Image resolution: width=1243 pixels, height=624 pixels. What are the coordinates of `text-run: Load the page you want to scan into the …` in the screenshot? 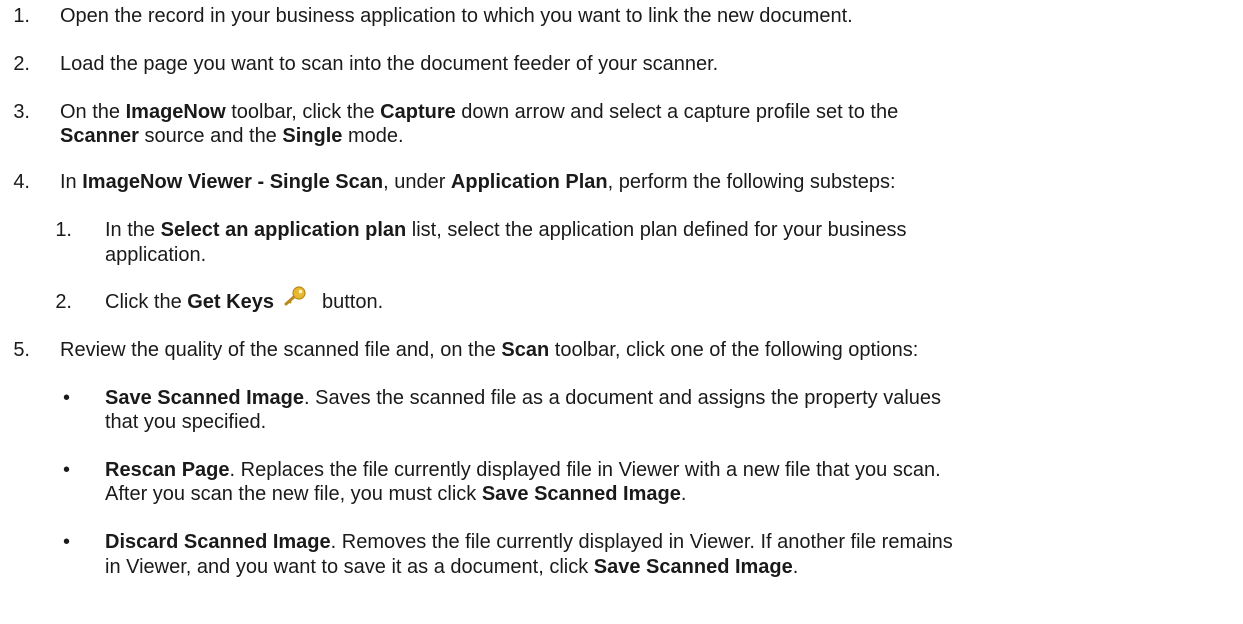 It's located at (389, 64).